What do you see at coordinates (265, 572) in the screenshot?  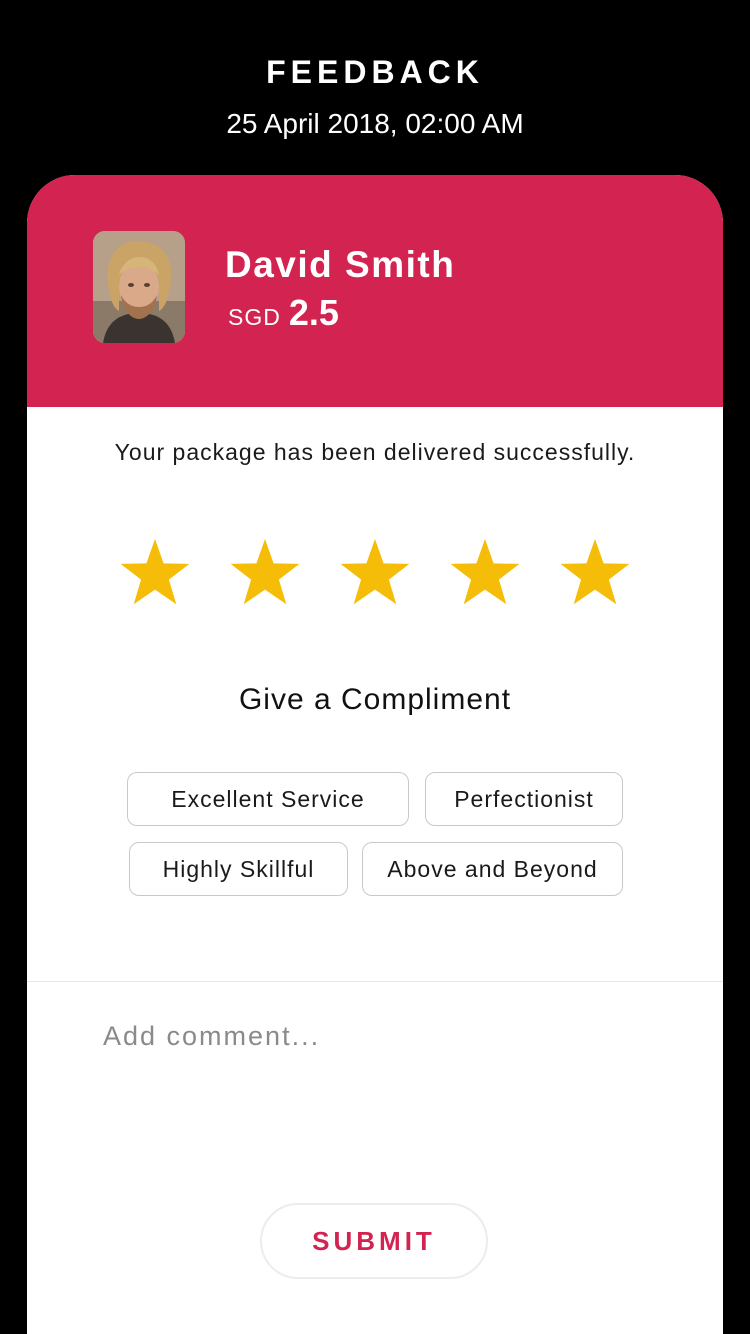 I see `star-2-icon` at bounding box center [265, 572].